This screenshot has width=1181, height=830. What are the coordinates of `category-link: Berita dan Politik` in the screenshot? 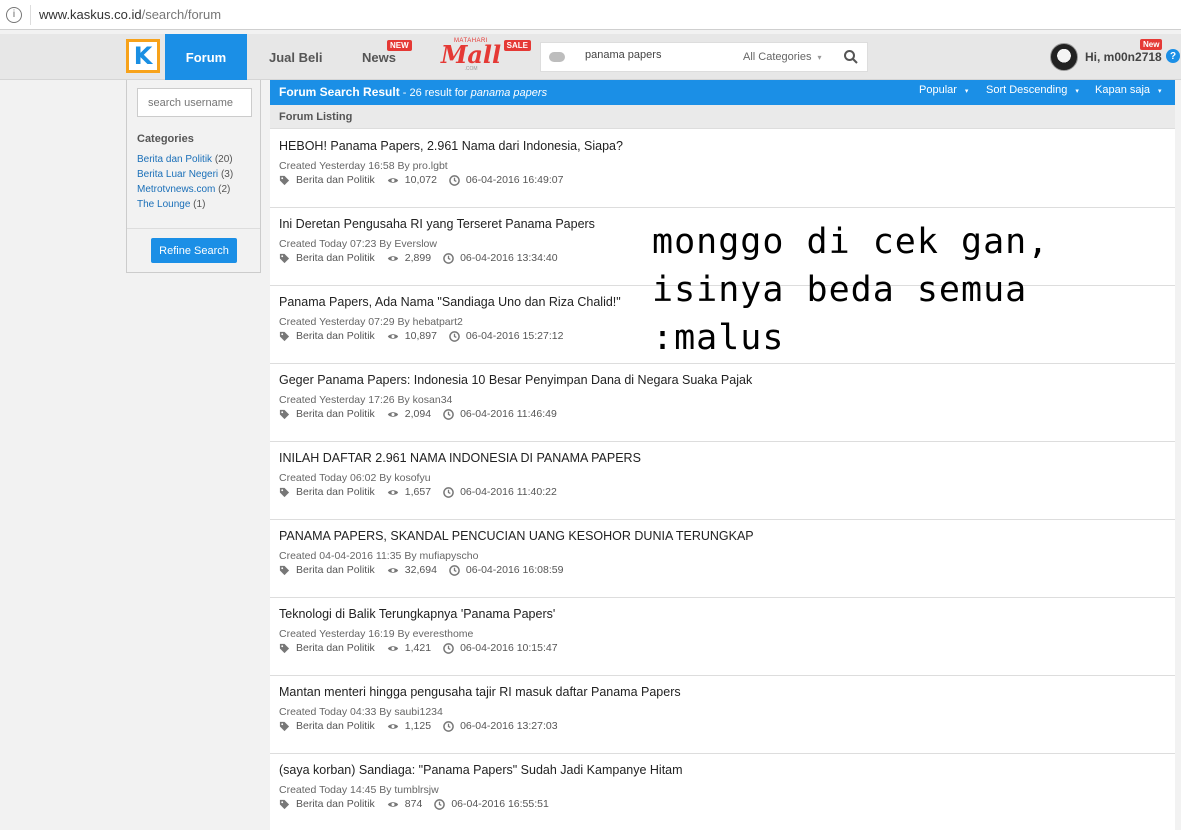 It's located at (174, 159).